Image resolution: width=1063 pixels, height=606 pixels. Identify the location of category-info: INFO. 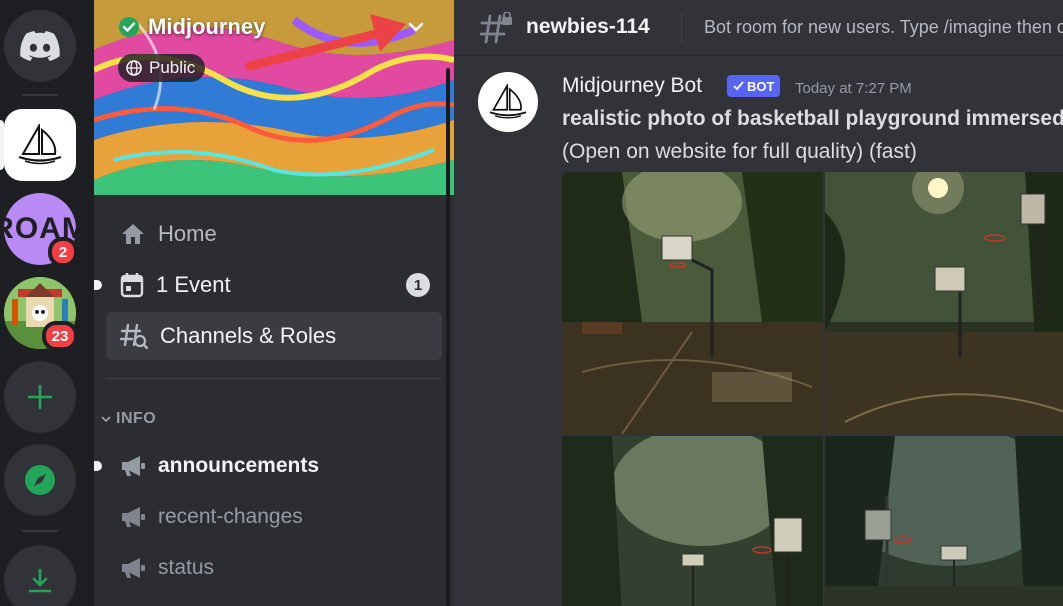
(128, 419).